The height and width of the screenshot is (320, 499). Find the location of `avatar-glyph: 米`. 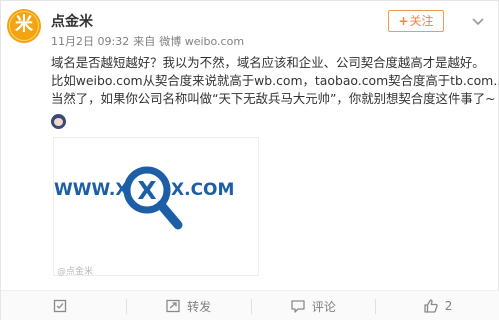

avatar-glyph: 米 is located at coordinates (24, 24).